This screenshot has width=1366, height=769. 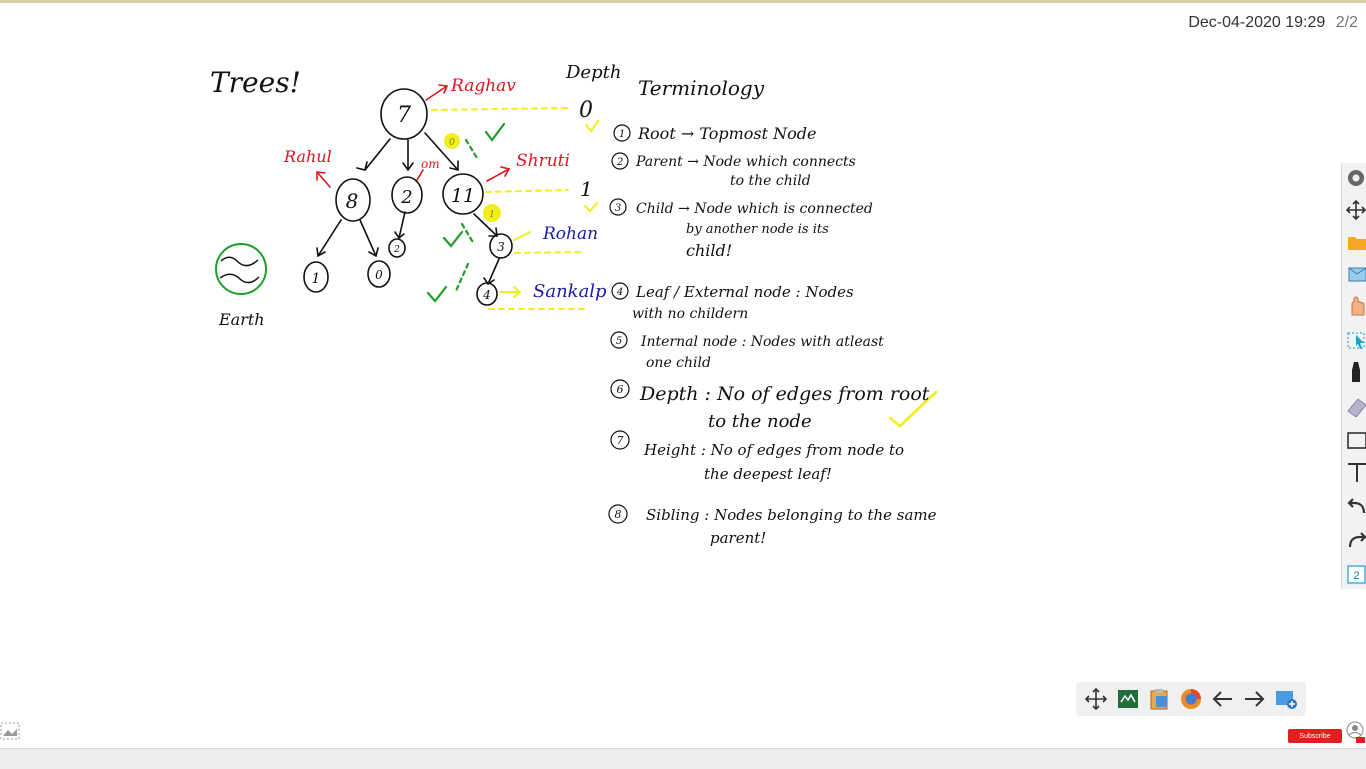 I want to click on prev-page-icon, so click(x=1222, y=699).